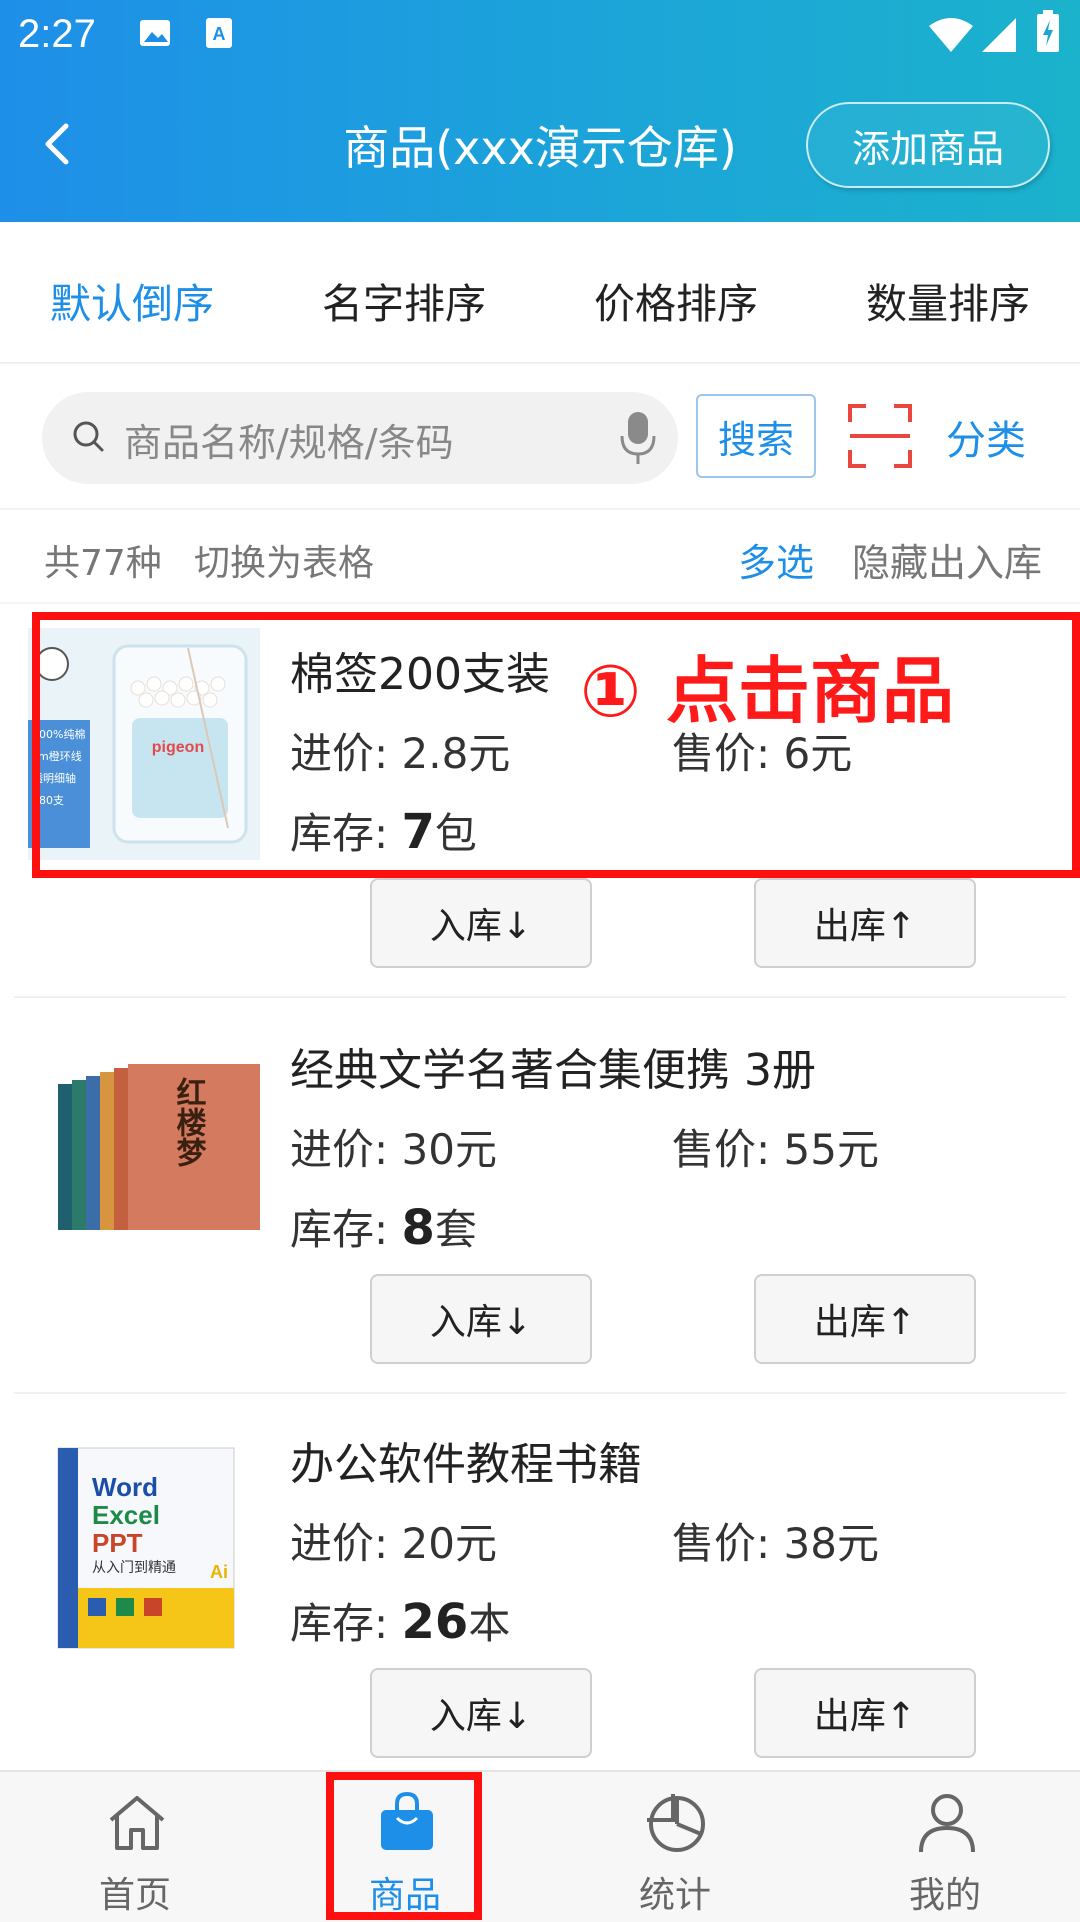  I want to click on purchase-price: 进价: 20元, so click(393, 1543).